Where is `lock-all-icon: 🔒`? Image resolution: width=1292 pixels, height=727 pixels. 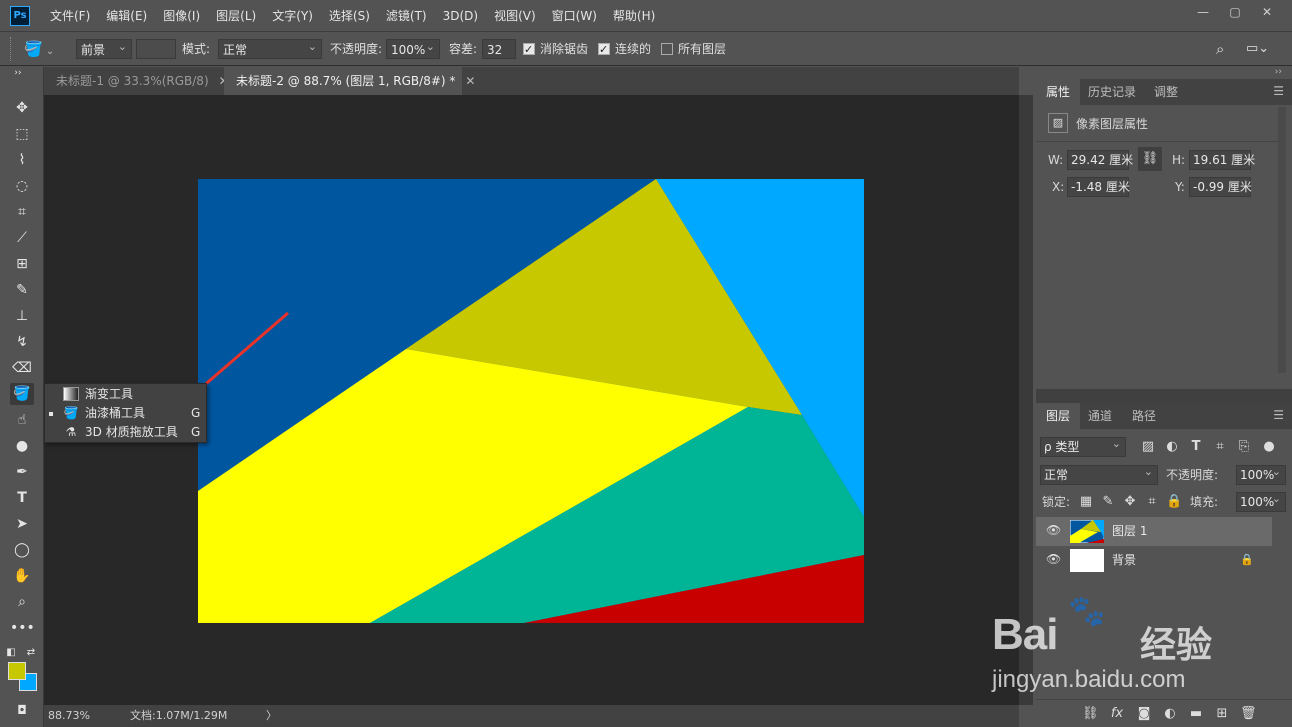
lock-all-icon: 🔒 is located at coordinates (1174, 502).